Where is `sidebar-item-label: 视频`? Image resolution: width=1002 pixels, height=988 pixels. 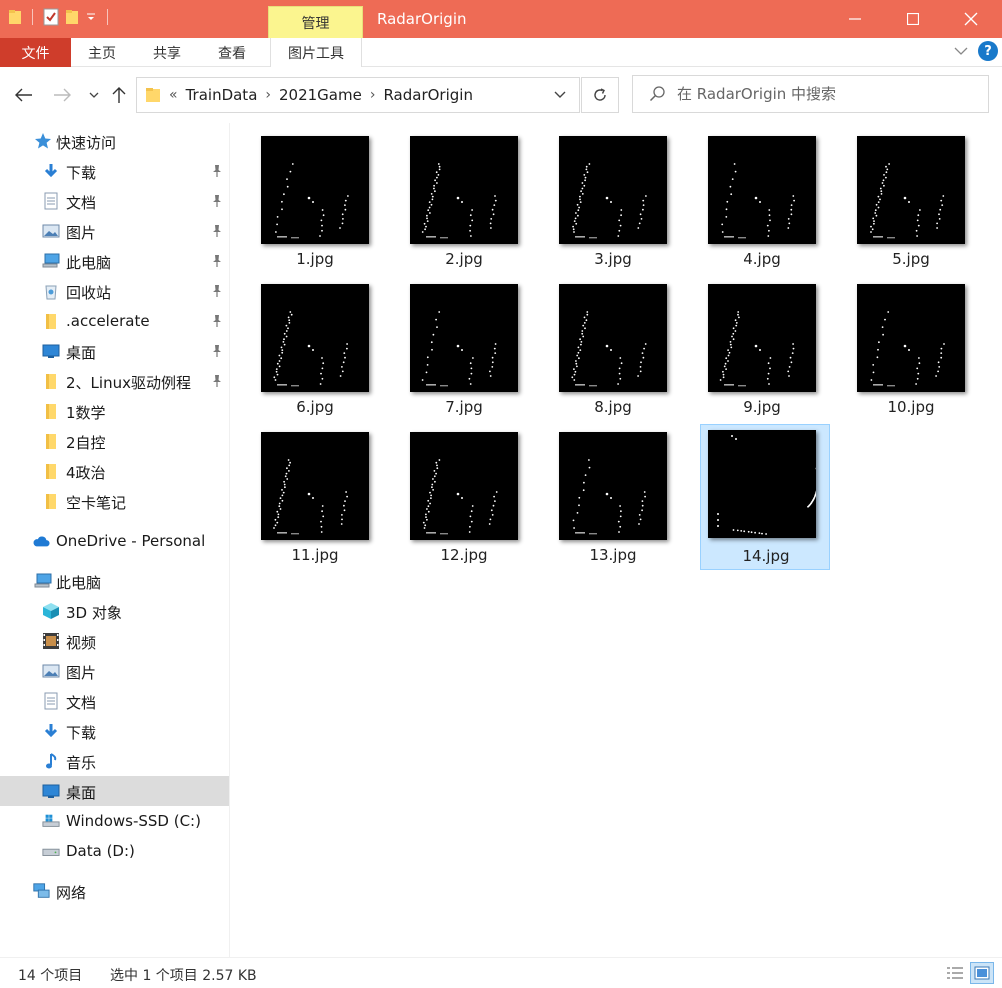 sidebar-item-label: 视频 is located at coordinates (81, 643).